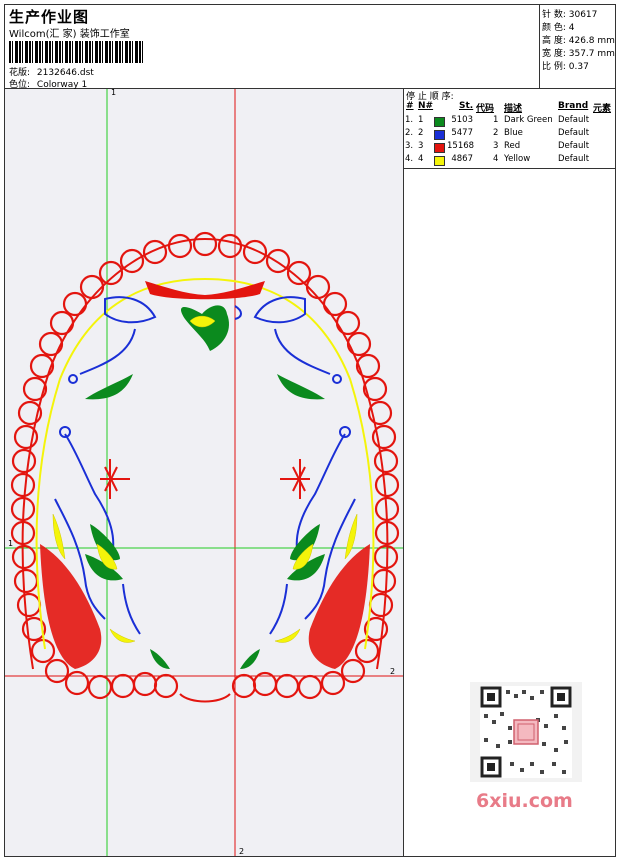 This screenshot has width=620, height=861. Describe the element at coordinates (49, 17) in the screenshot. I see `page-title: 生产作业图` at that location.